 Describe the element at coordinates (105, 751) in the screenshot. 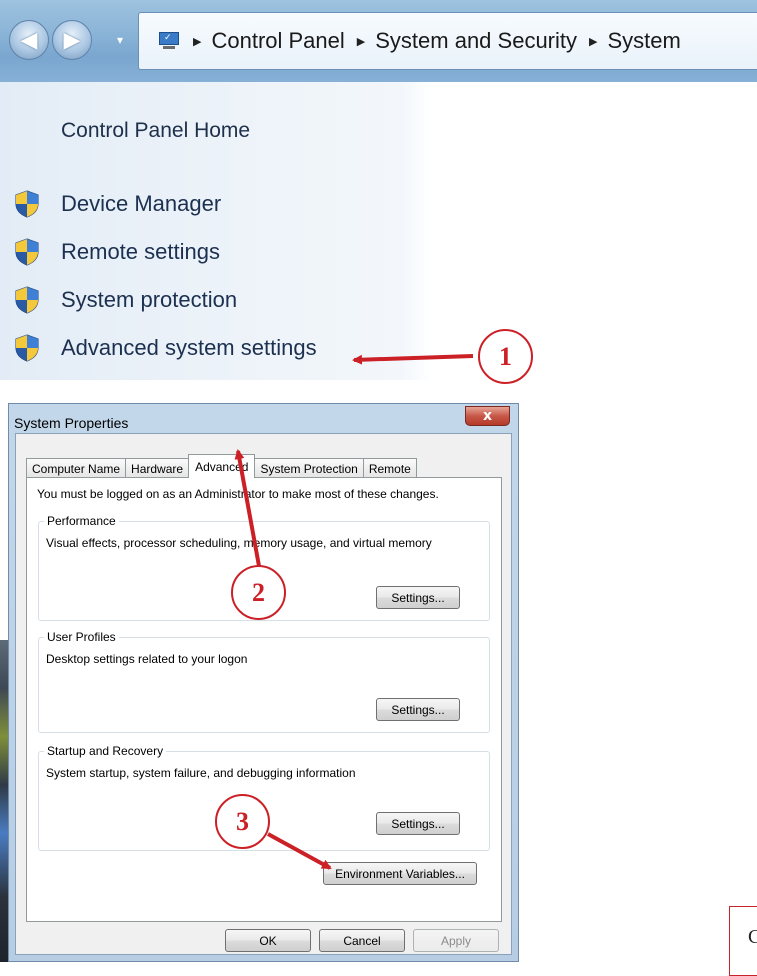

I see `group-title: Startup and Recovery` at that location.